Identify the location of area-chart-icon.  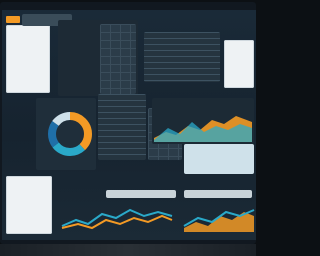
(203, 129).